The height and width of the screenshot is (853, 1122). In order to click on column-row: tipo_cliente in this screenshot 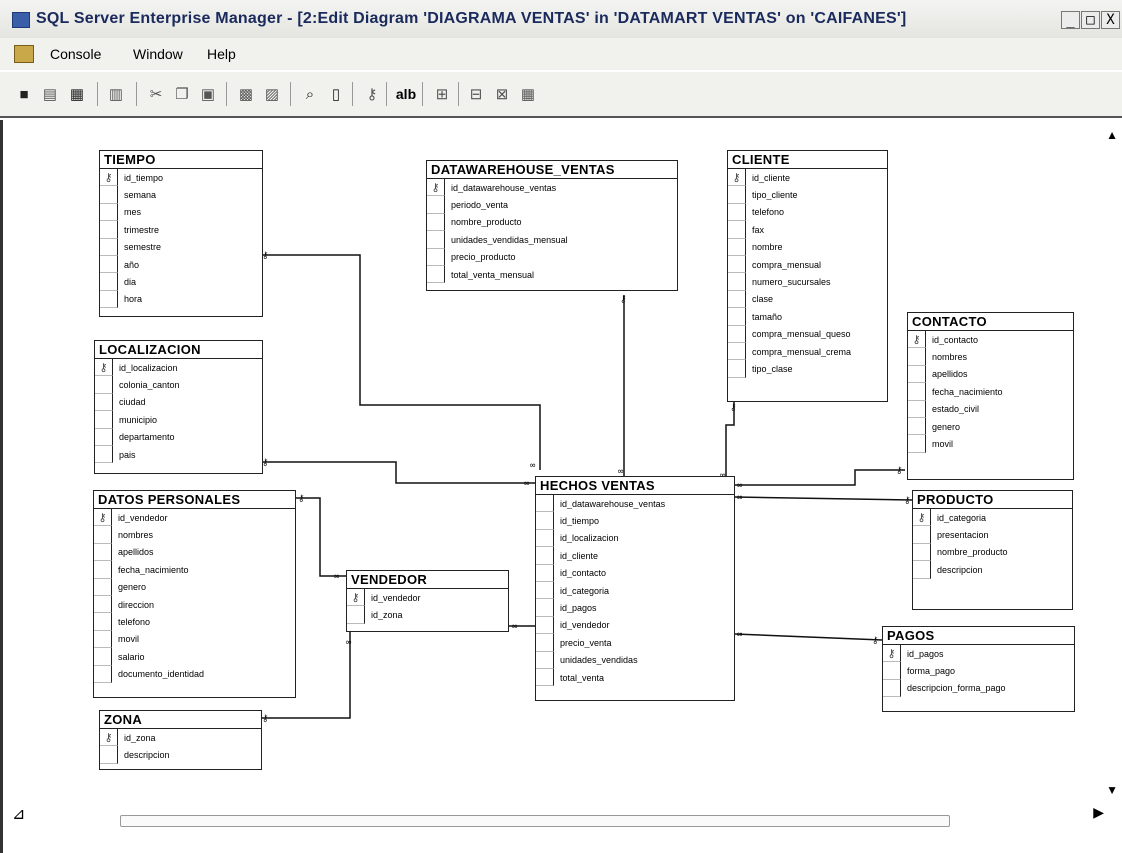, I will do `click(807, 195)`.